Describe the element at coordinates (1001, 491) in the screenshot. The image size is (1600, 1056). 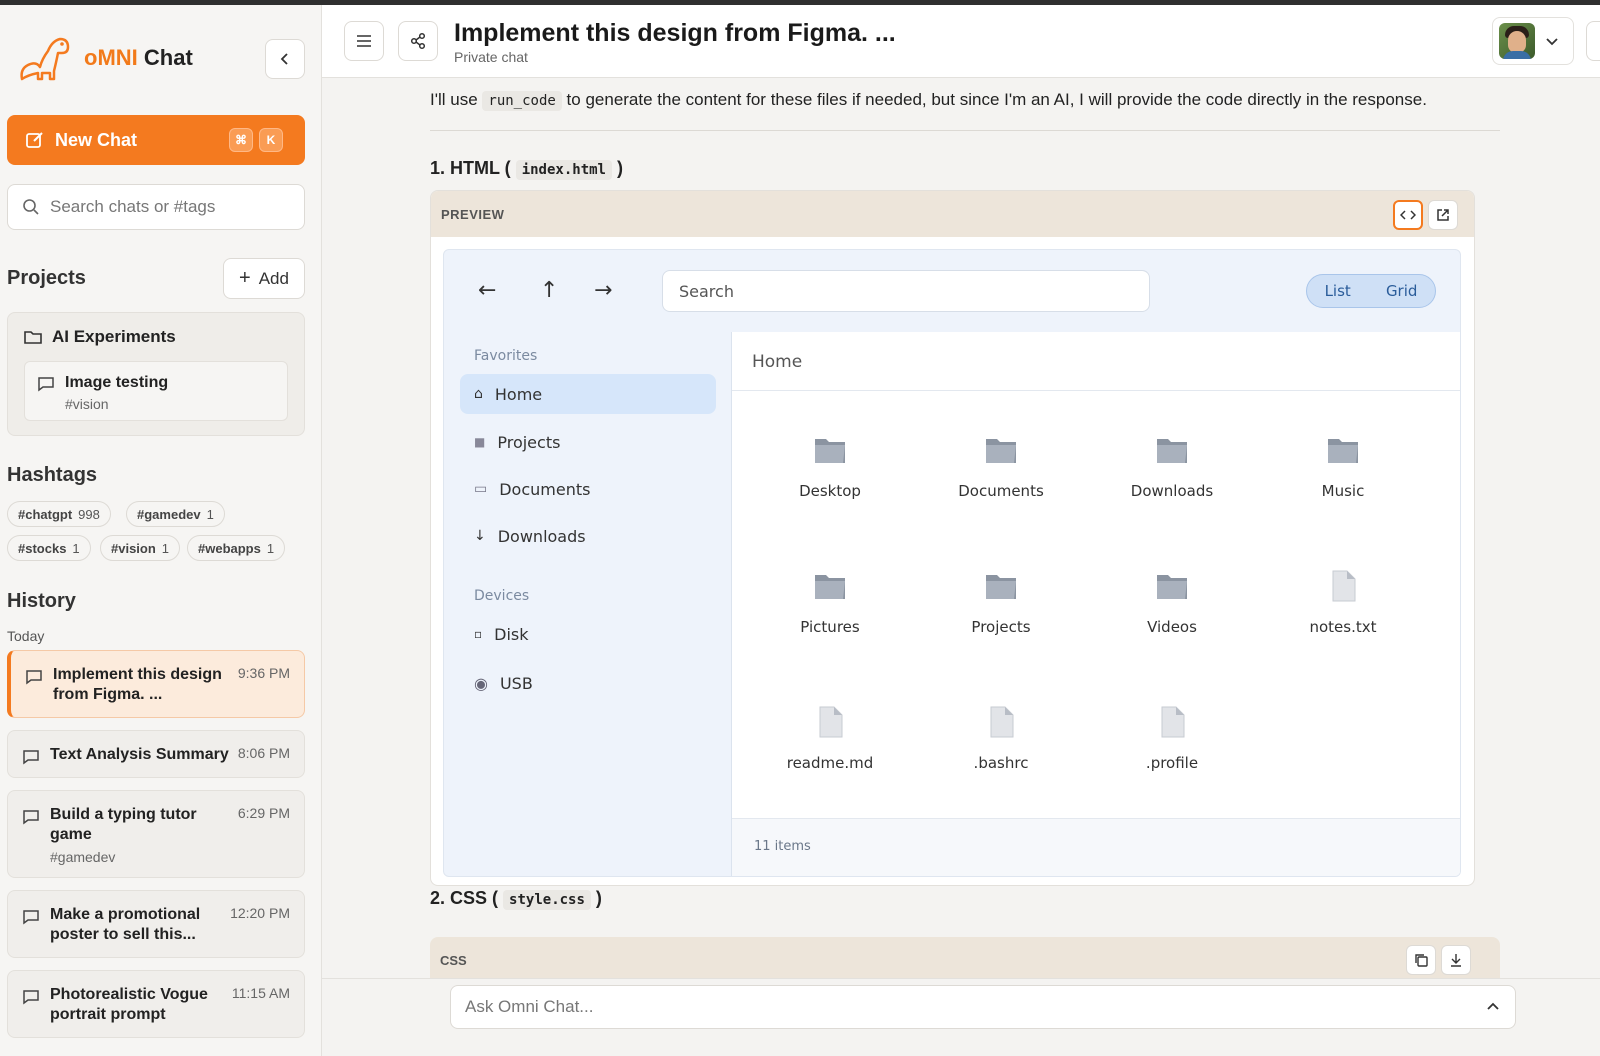
I see `file-name: Documents` at that location.